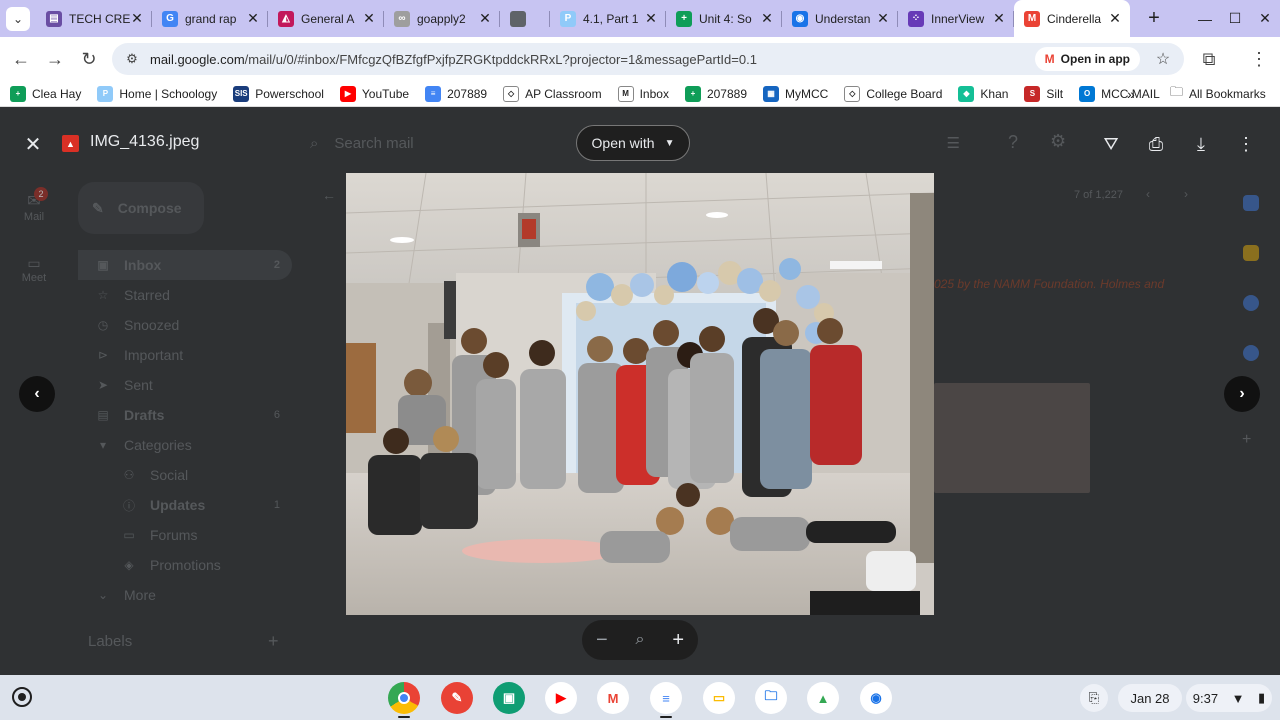 The width and height of the screenshot is (1280, 720). What do you see at coordinates (1131, 94) in the screenshot?
I see `bookmarks-overflow-button: »` at bounding box center [1131, 94].